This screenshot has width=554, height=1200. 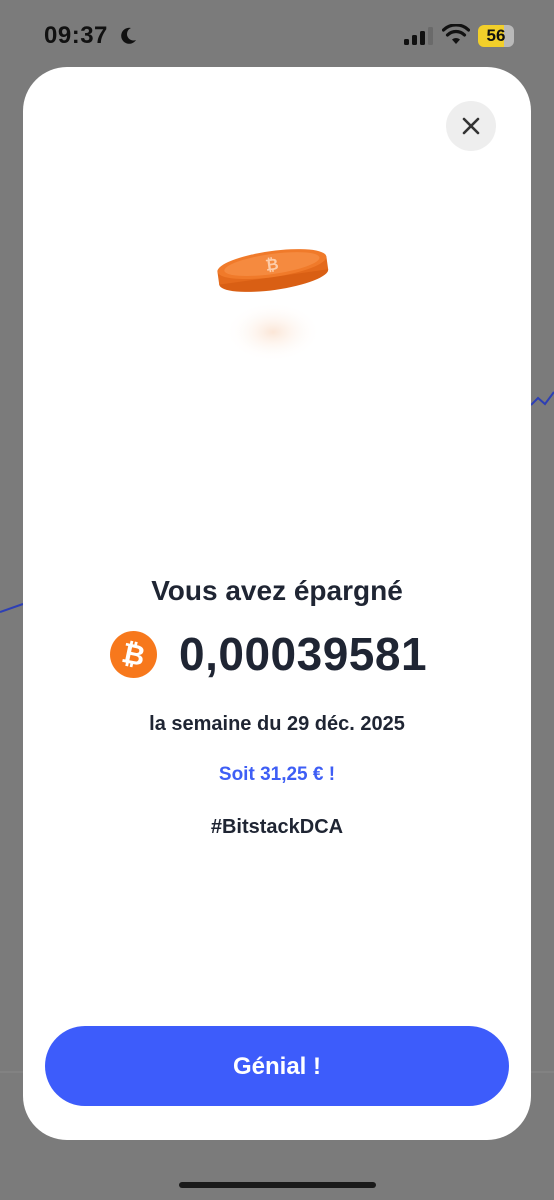 I want to click on btc-amount: 0,00039581, so click(x=303, y=654).